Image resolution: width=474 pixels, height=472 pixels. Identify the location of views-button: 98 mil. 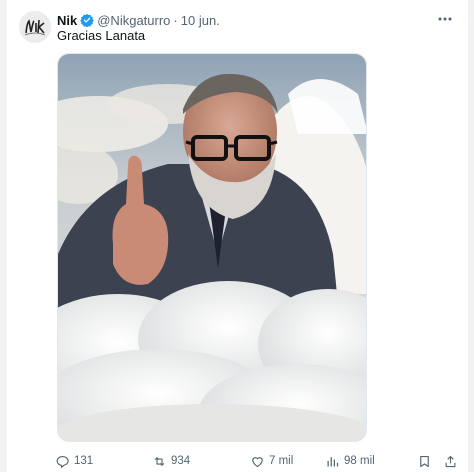
(350, 461).